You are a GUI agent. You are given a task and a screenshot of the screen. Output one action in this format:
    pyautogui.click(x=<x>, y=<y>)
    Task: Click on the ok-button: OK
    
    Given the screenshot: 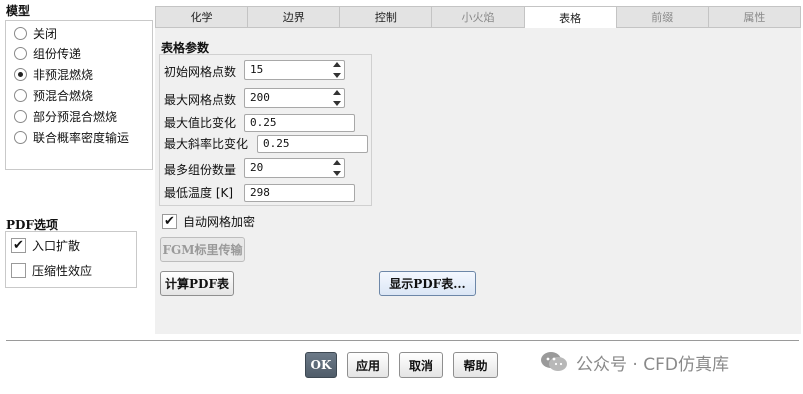 What is the action you would take?
    pyautogui.click(x=321, y=365)
    